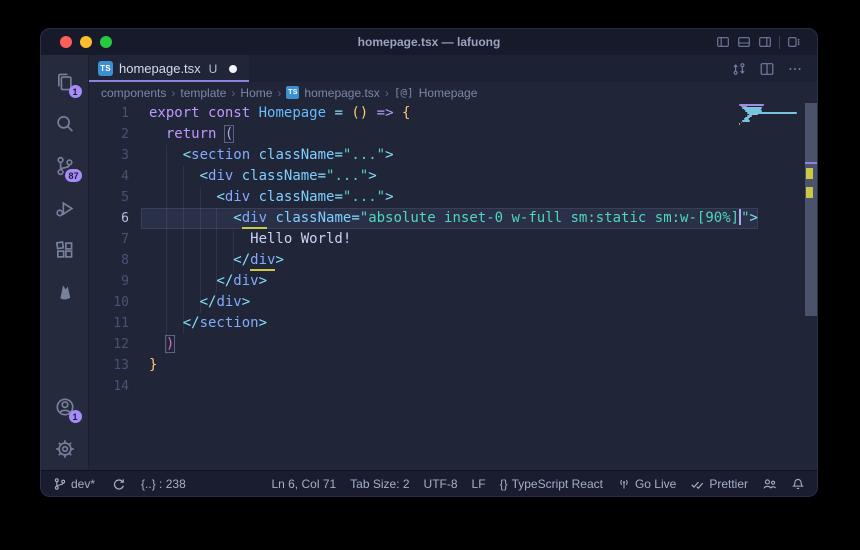 The width and height of the screenshot is (860, 550). What do you see at coordinates (225, 323) in the screenshot?
I see `line-text: </section>` at bounding box center [225, 323].